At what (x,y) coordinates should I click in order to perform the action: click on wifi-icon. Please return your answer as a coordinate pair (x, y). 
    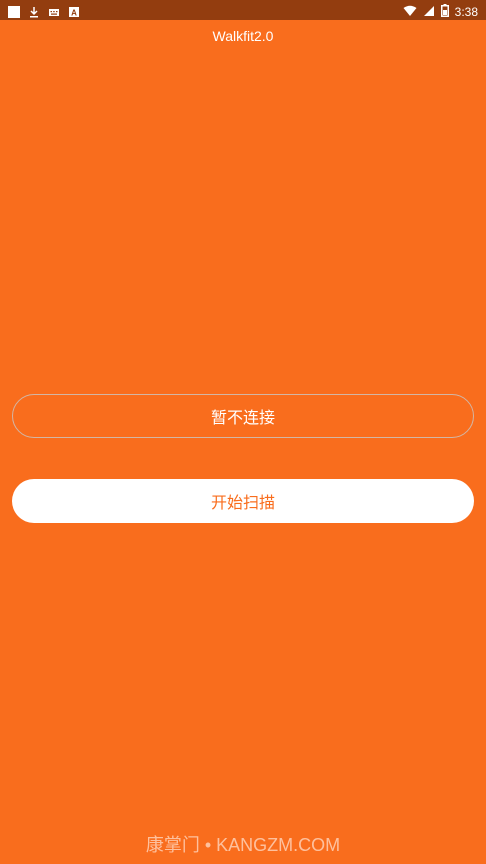
    Looking at the image, I should click on (410, 11).